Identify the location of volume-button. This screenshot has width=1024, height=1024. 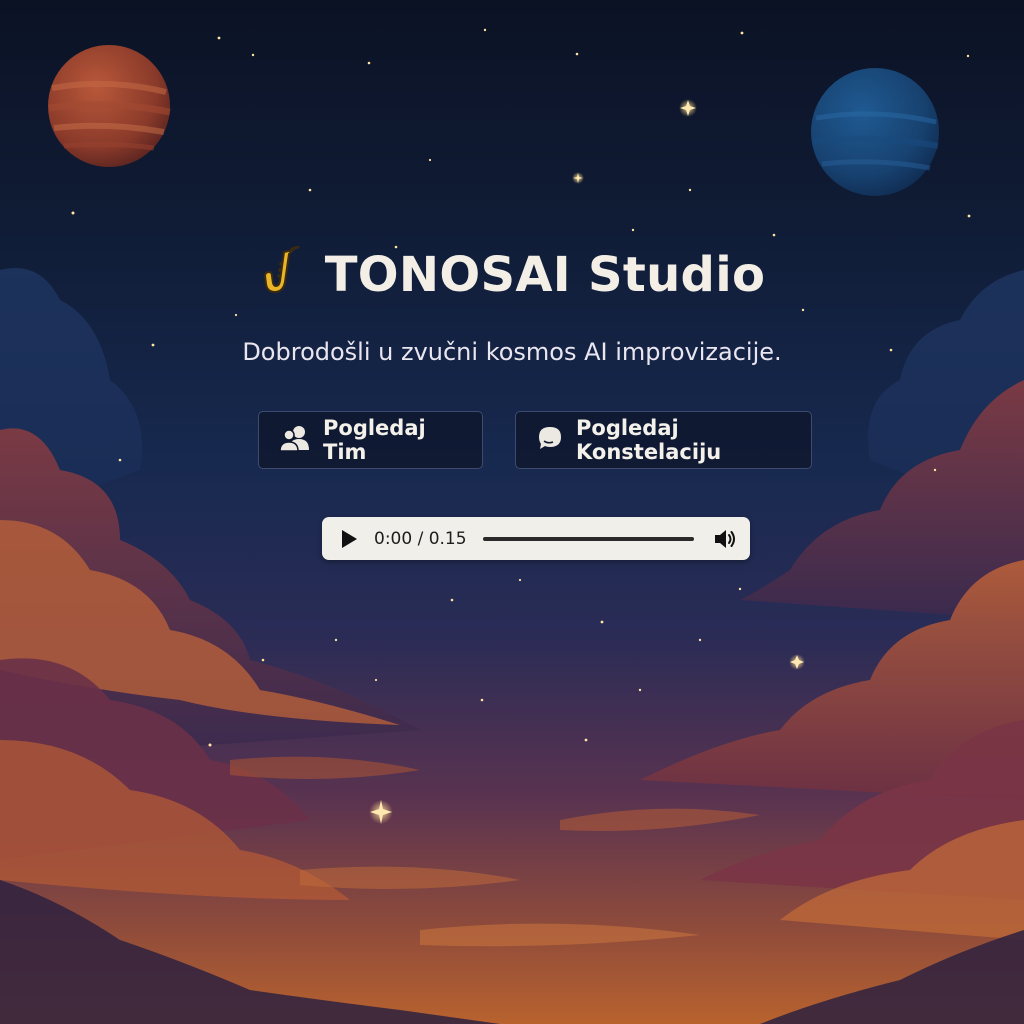
(725, 539).